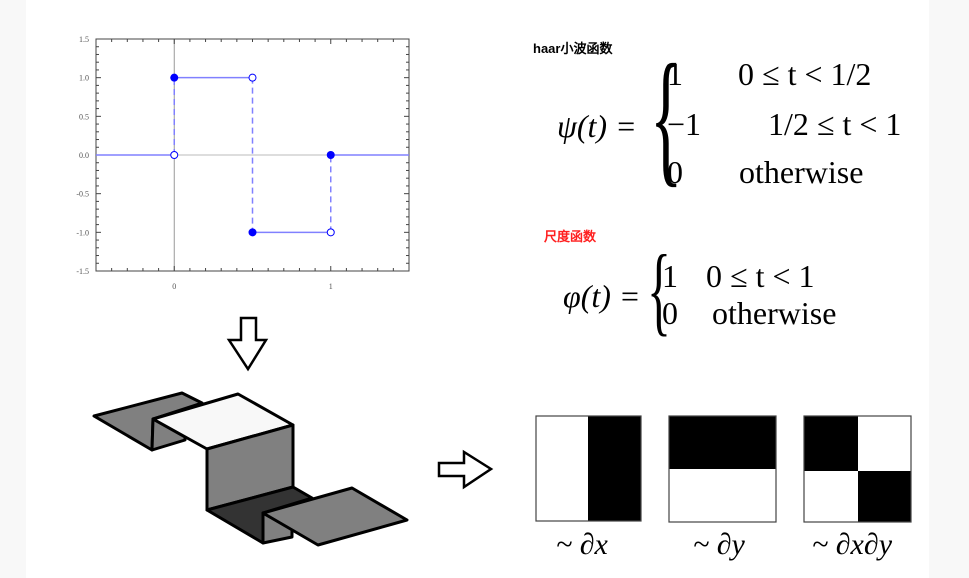  What do you see at coordinates (831, 443) in the screenshot?
I see `basis-dxdy-black-tl` at bounding box center [831, 443].